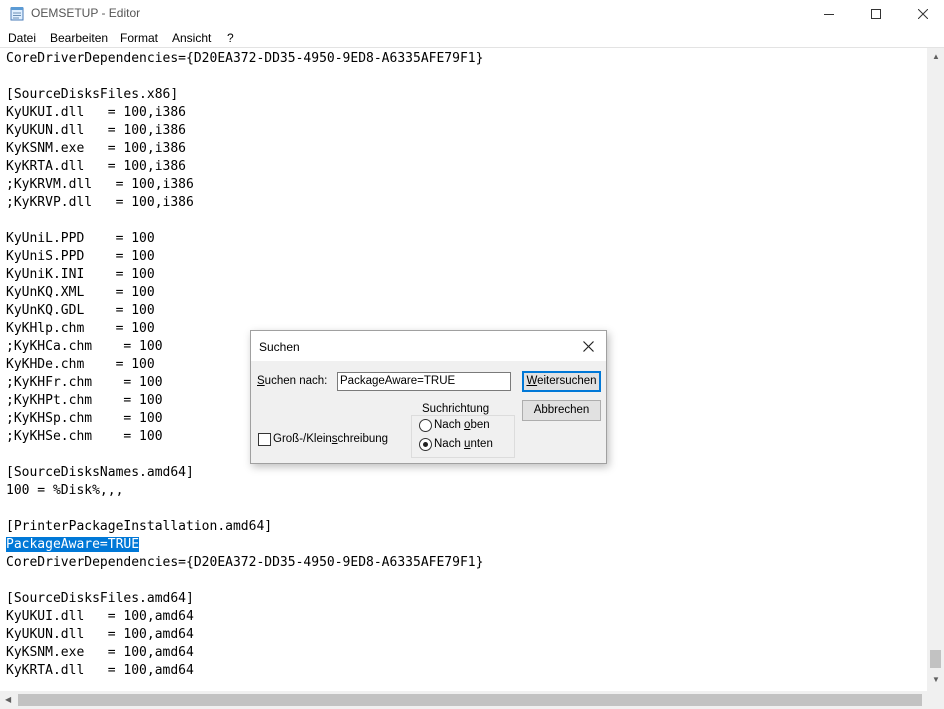 The image size is (944, 709). Describe the element at coordinates (424, 381) in the screenshot. I see `search-input` at that location.